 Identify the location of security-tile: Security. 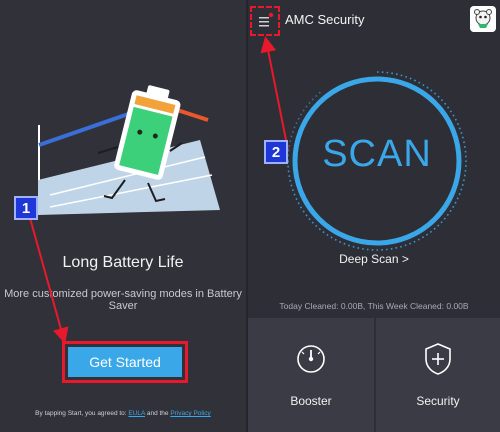
(438, 375).